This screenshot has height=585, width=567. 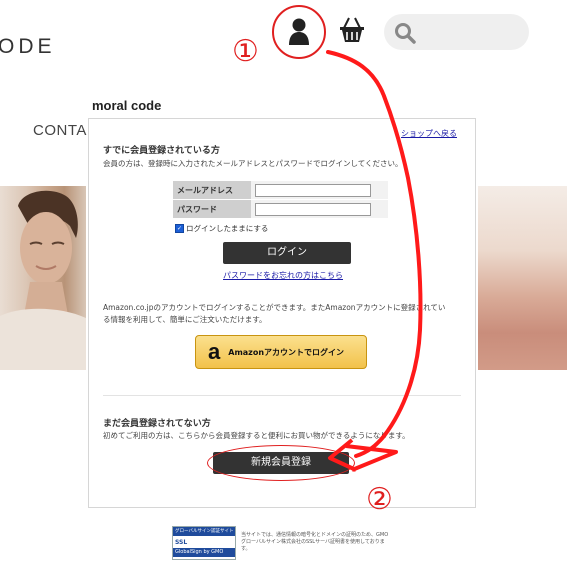 I want to click on ssl-badge-bottom: GlobalSign by GMO, so click(x=204, y=552).